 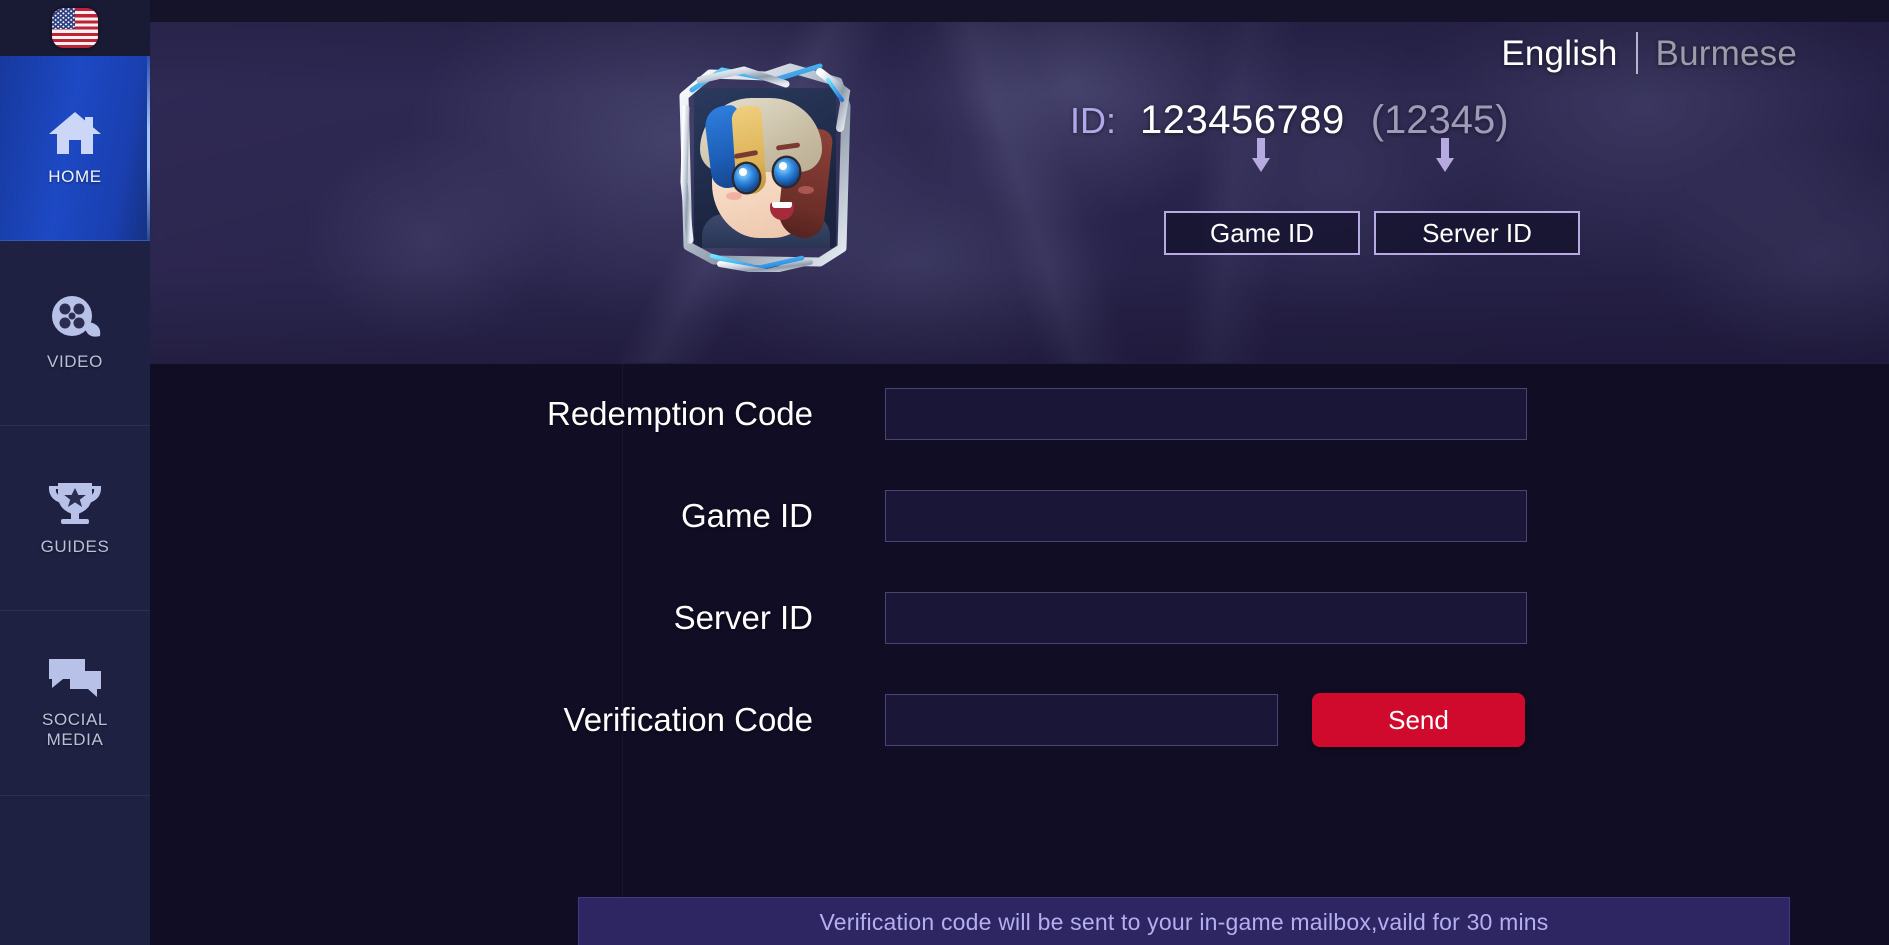 I want to click on player-id-line: ID: 123456789 (12345), so click(x=1289, y=120).